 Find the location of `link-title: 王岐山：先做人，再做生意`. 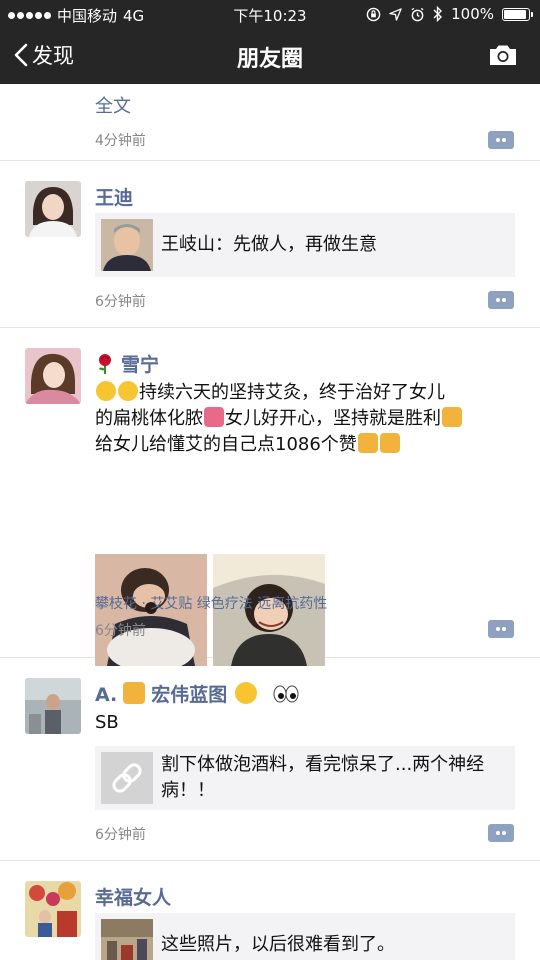

link-title: 王岐山：先做人，再做生意 is located at coordinates (269, 244).